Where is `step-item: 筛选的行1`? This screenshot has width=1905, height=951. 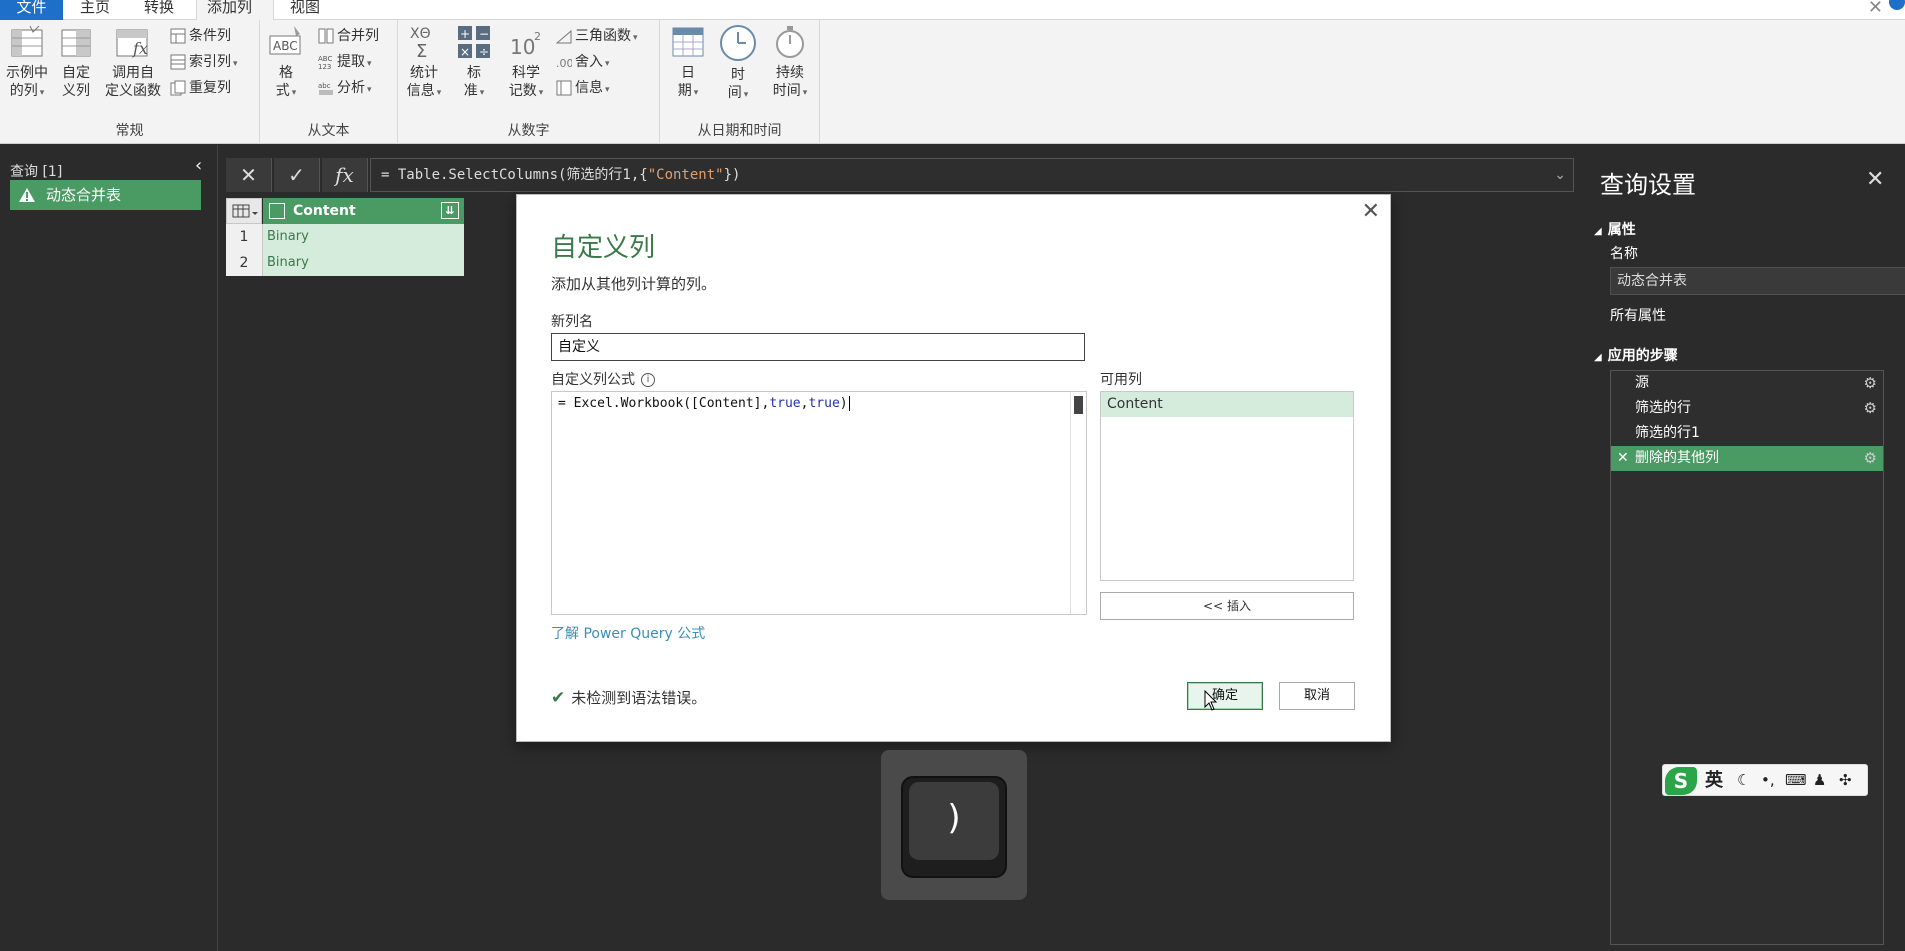
step-item: 筛选的行1 is located at coordinates (1747, 433).